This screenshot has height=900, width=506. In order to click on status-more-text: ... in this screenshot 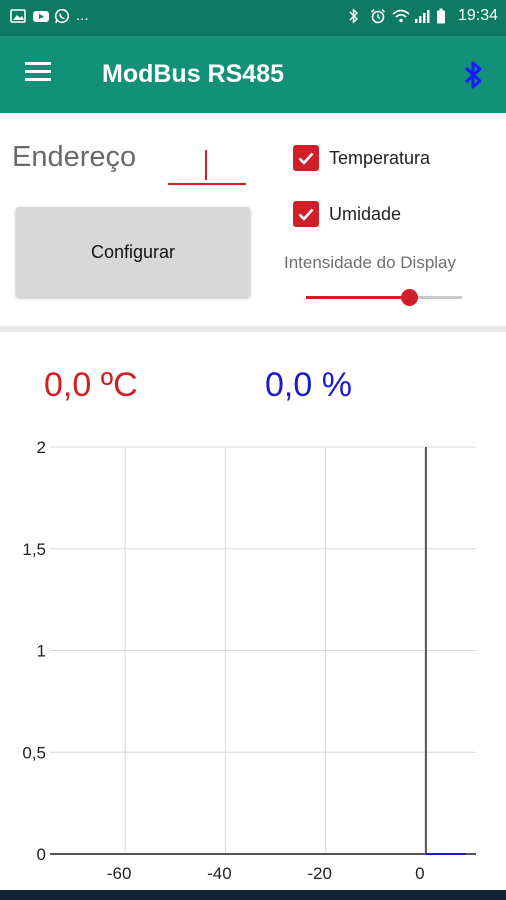, I will do `click(82, 15)`.